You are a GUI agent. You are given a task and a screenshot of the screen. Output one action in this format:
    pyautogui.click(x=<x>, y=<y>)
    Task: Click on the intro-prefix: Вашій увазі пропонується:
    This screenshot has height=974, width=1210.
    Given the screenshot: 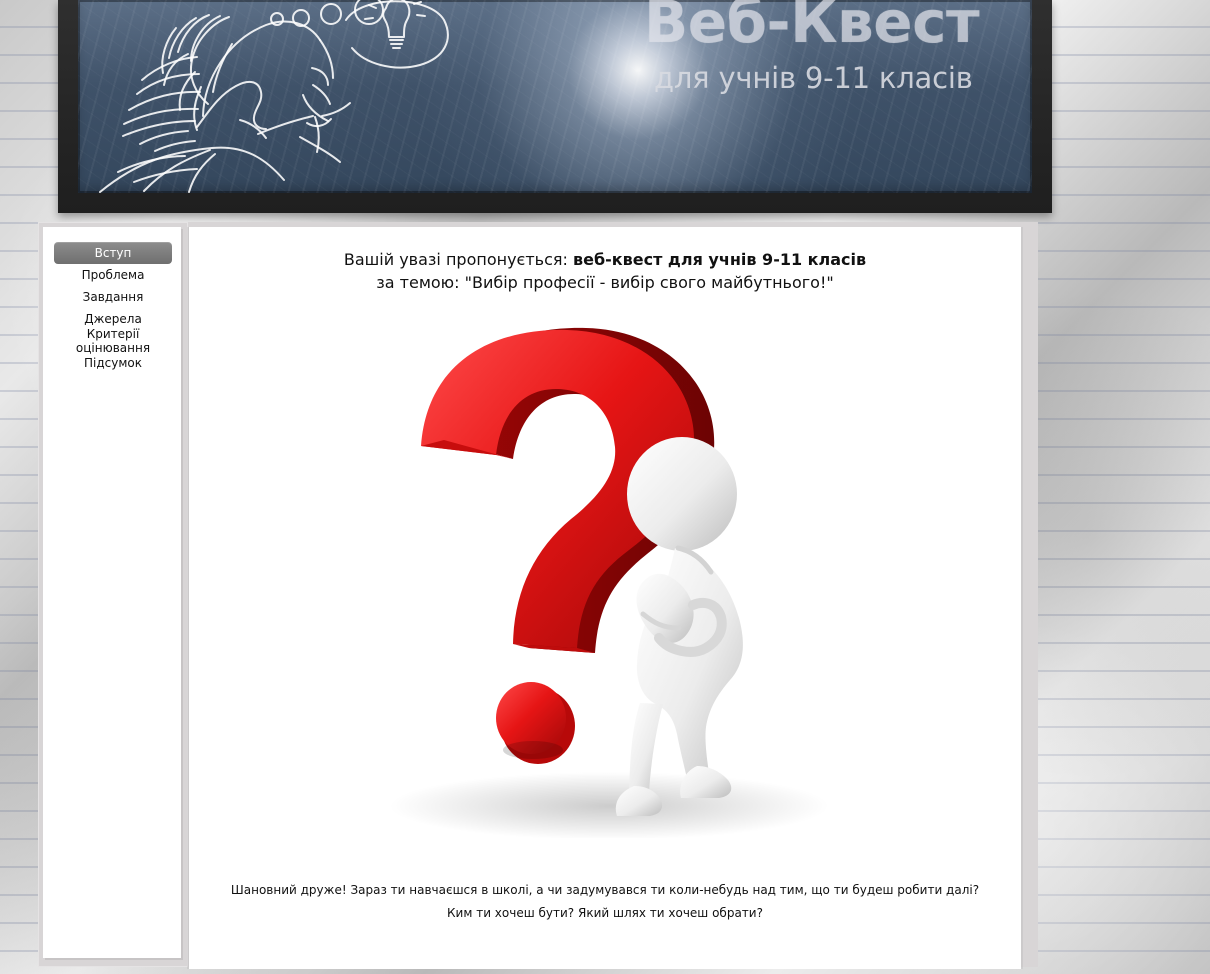 What is the action you would take?
    pyautogui.click(x=458, y=259)
    